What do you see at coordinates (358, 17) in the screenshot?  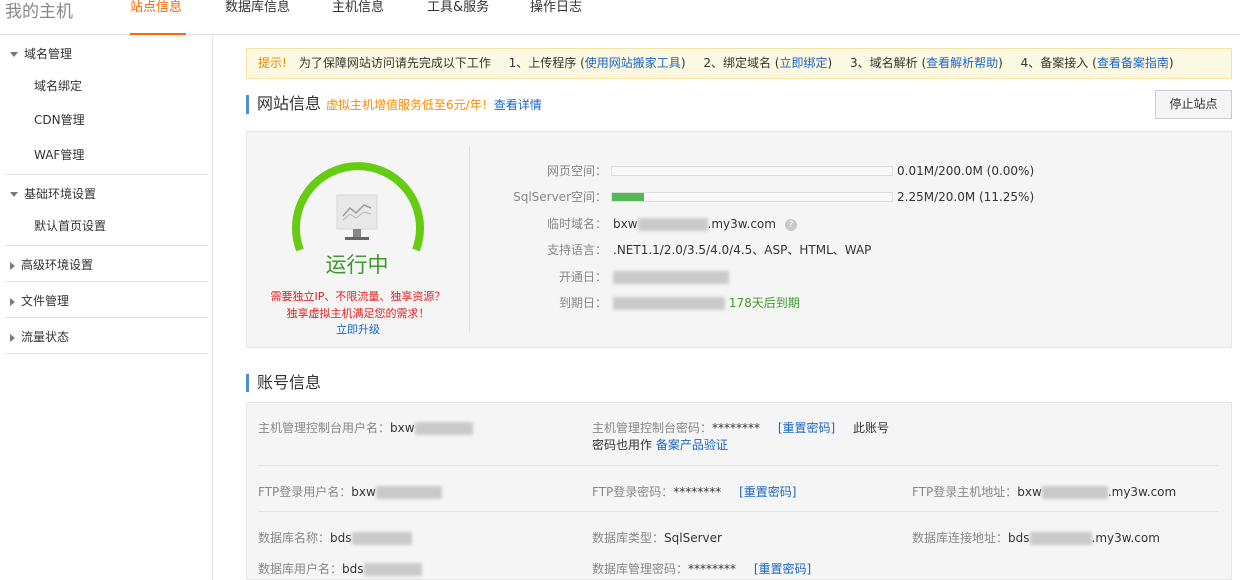 I see `tab-host-info: 主机信息` at bounding box center [358, 17].